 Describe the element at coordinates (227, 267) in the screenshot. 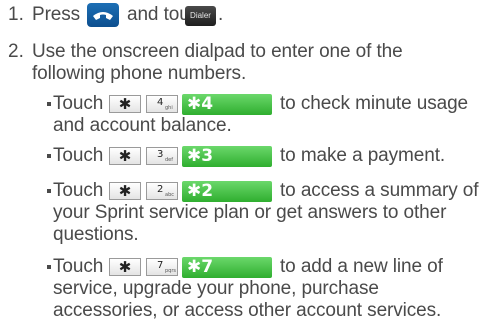

I see `dial-code-display: ✱7` at that location.